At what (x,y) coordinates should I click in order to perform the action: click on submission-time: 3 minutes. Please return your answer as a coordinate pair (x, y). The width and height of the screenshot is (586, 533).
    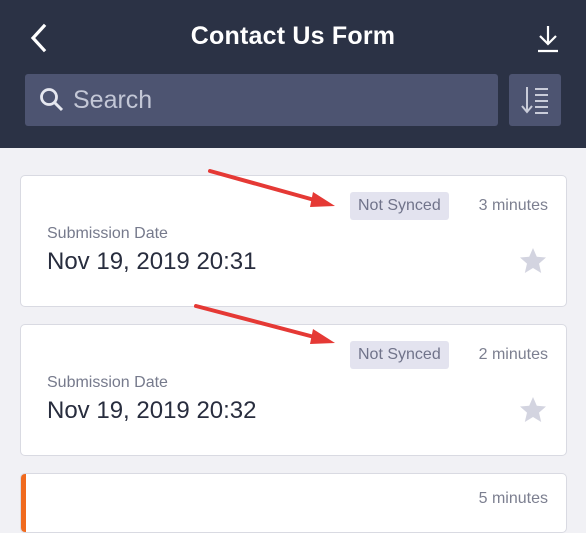
    Looking at the image, I should click on (513, 205).